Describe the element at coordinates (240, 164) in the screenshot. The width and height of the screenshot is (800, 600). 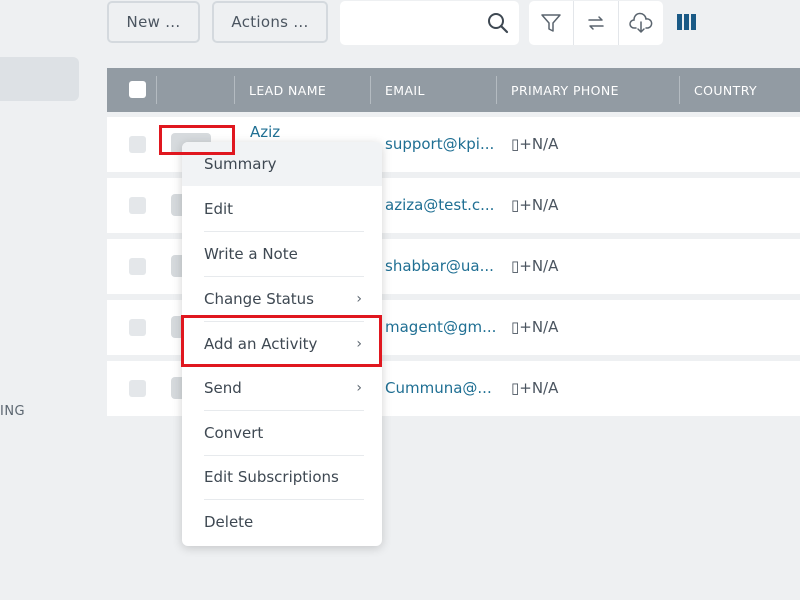
I see `menu-item-label: Summary` at that location.